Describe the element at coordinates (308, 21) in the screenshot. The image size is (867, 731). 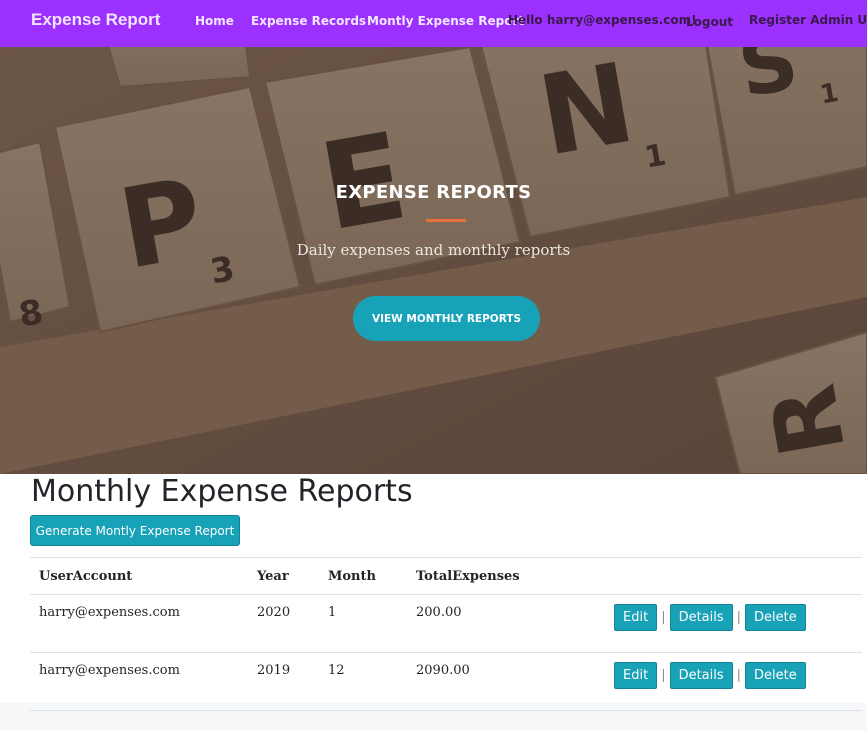
I see `nav-expense-records-link: Expense Records` at that location.